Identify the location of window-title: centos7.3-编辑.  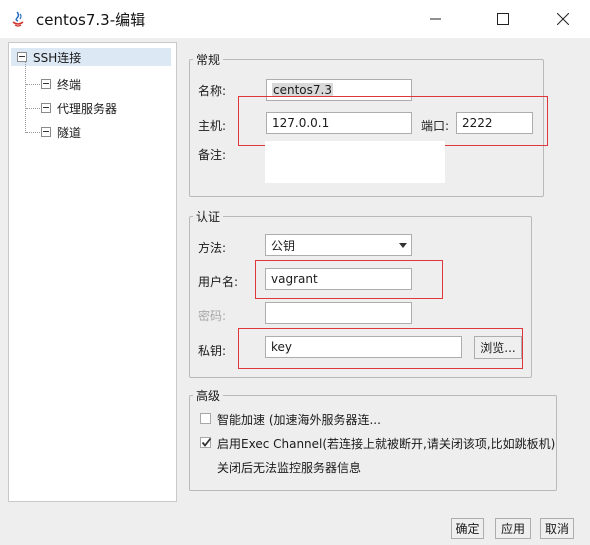
(91, 20).